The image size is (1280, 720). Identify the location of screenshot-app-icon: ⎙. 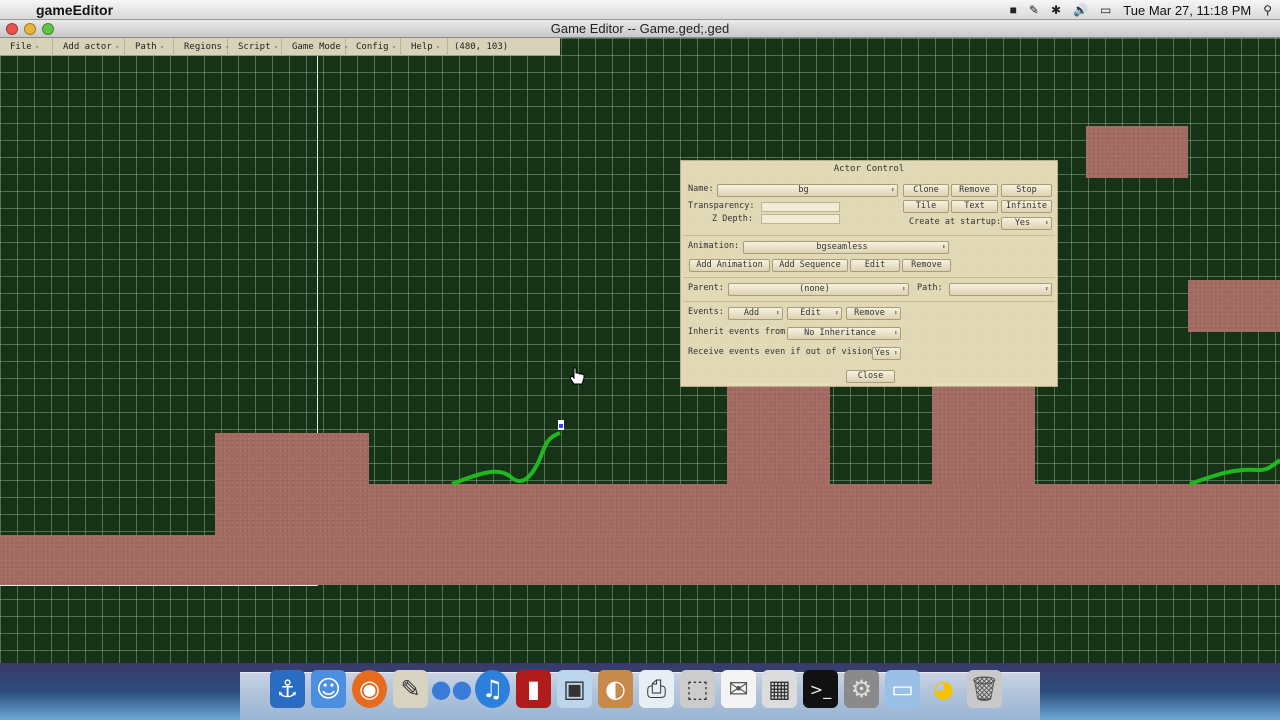
(656, 689).